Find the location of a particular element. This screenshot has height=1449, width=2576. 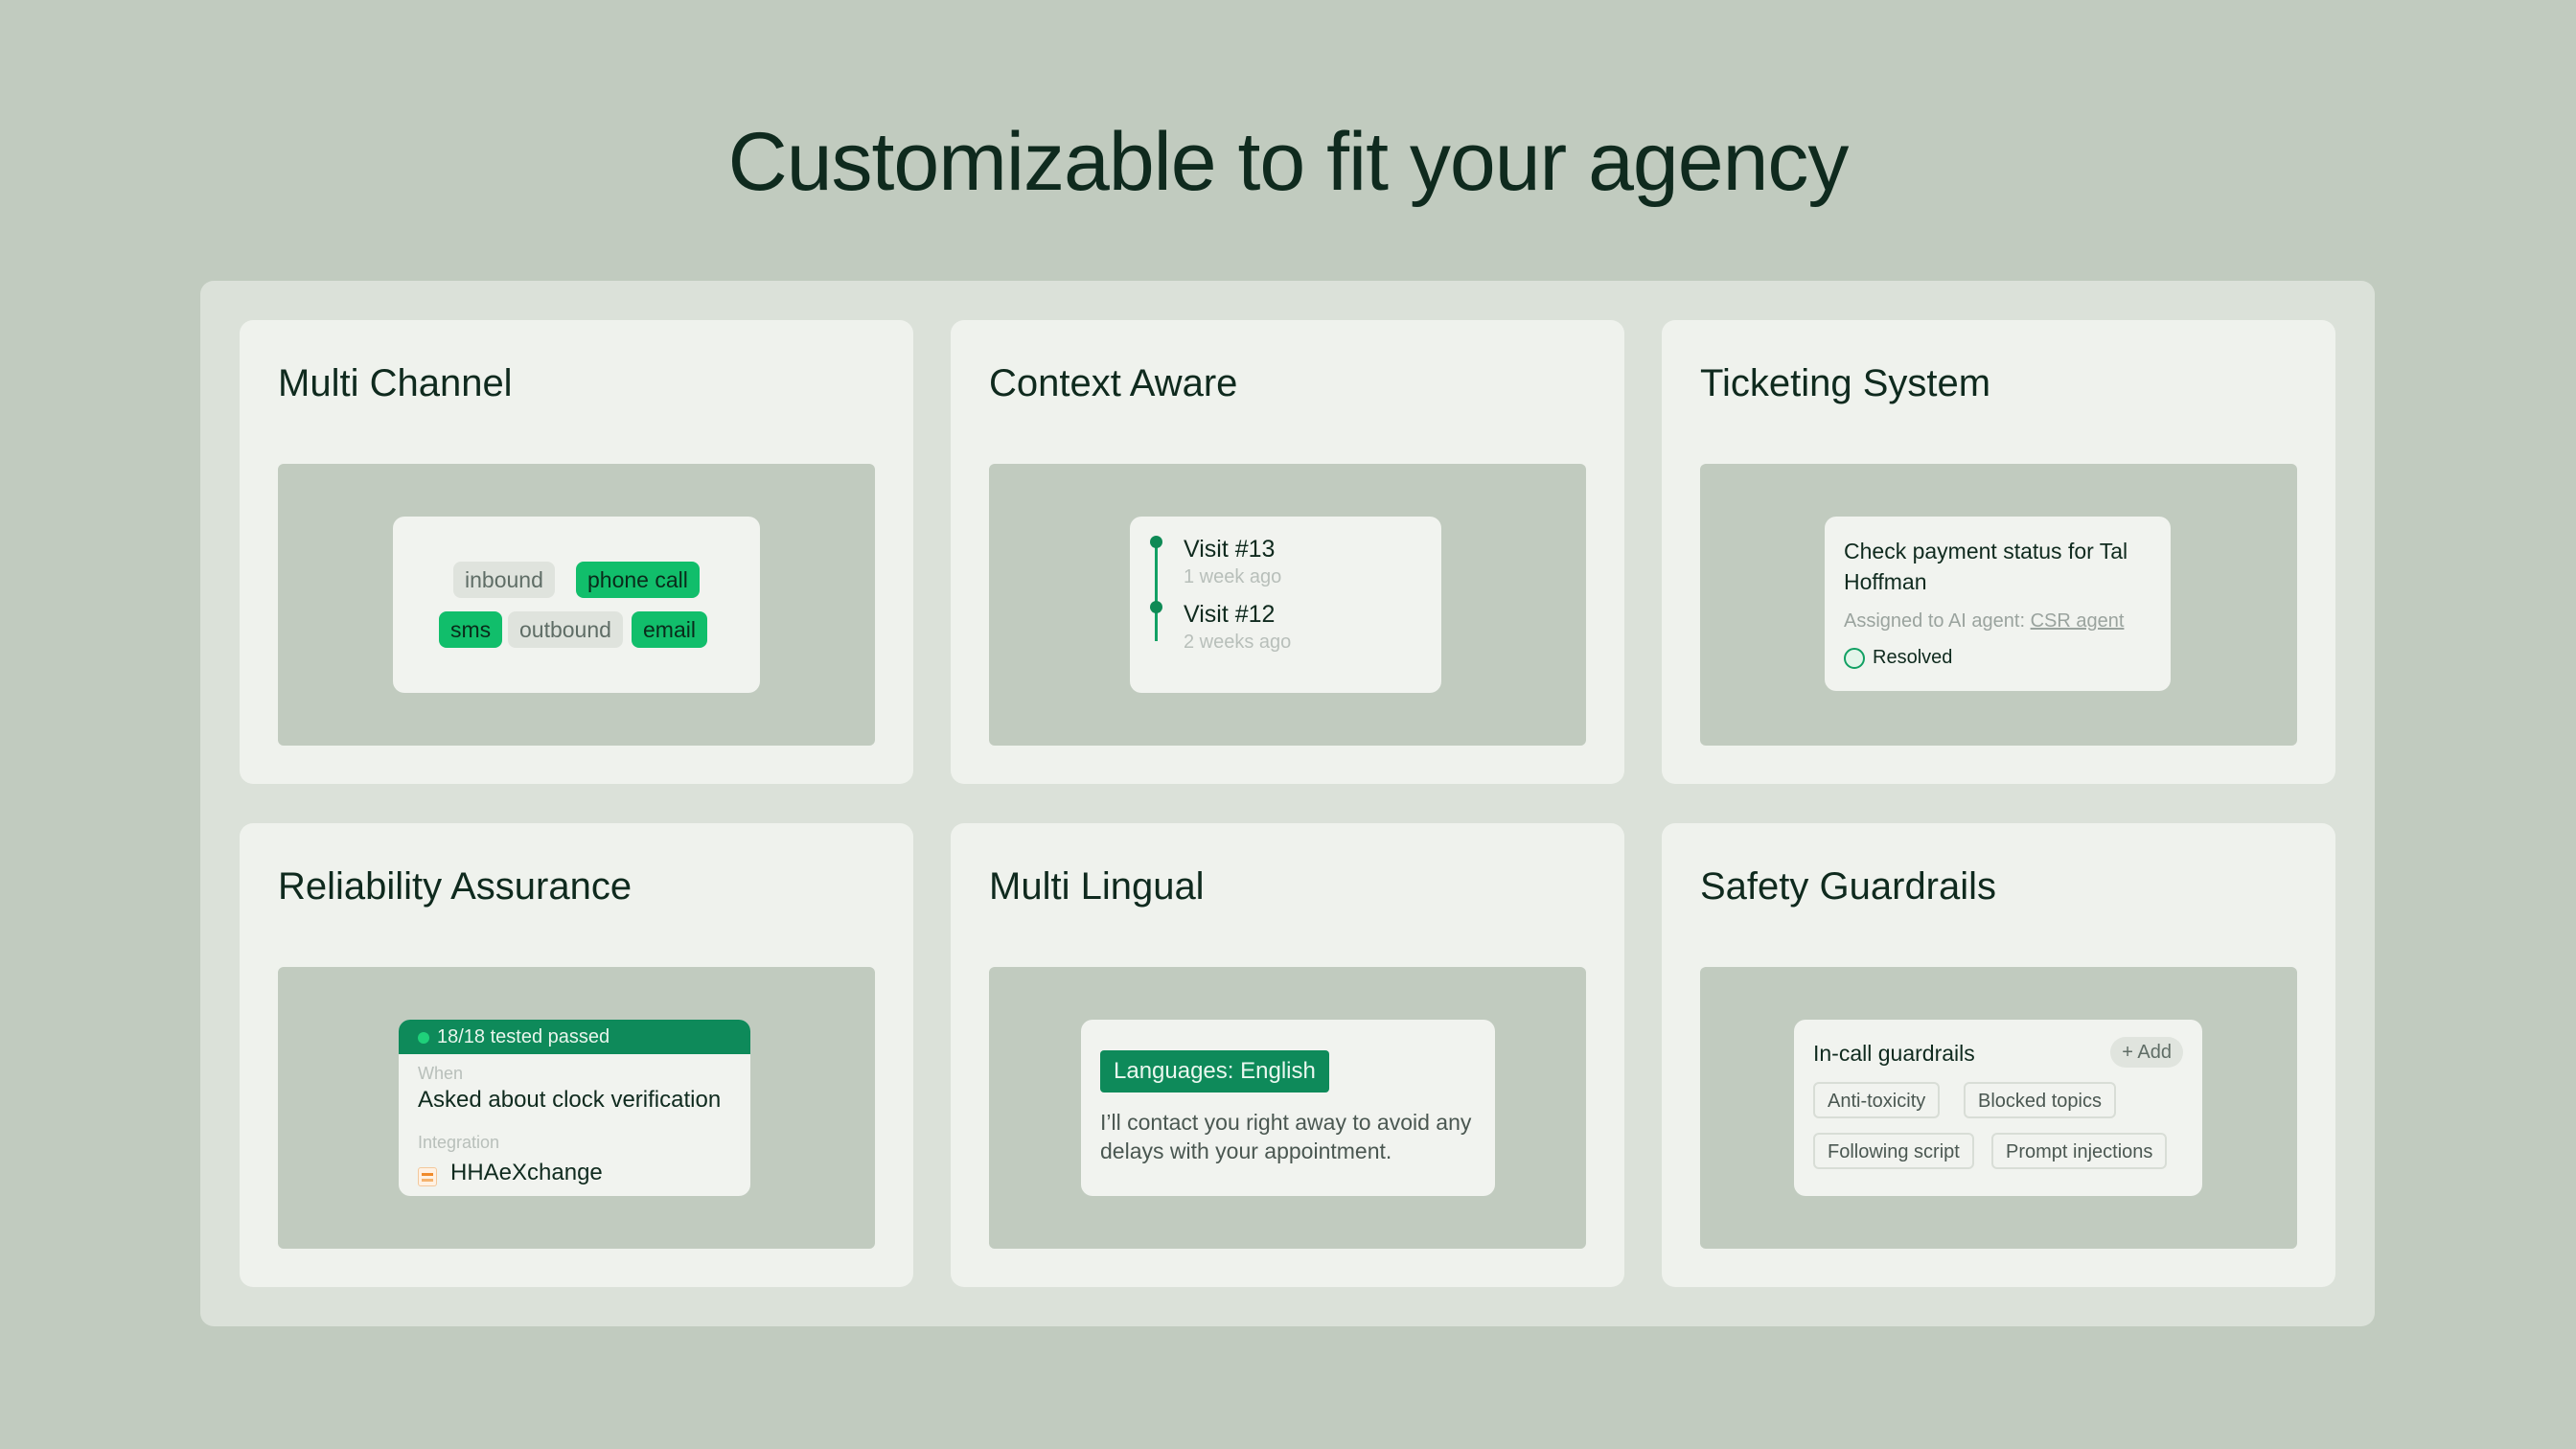

ticket-status: Resolved is located at coordinates (1898, 658).